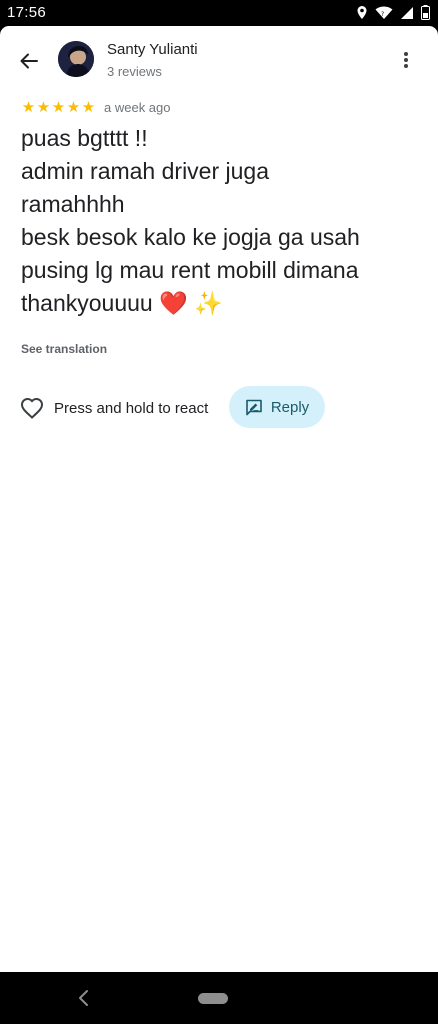 The image size is (438, 1024). Describe the element at coordinates (219, 13) in the screenshot. I see `status-bar: 17:56 ?` at that location.